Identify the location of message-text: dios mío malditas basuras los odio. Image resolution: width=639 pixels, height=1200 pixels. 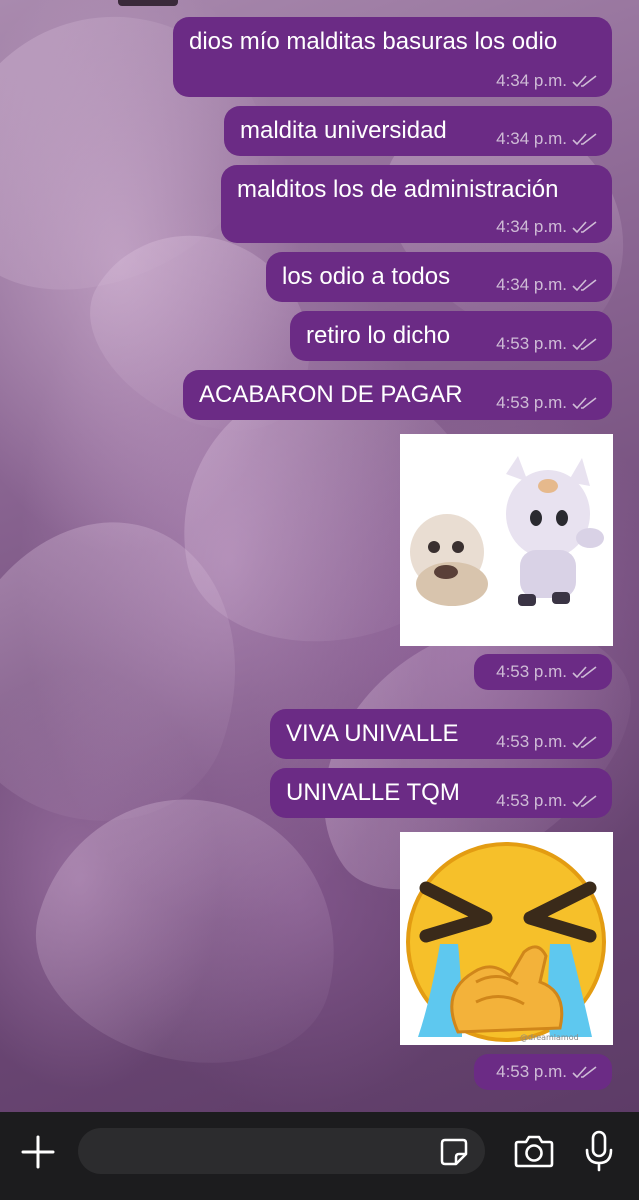
(373, 41).